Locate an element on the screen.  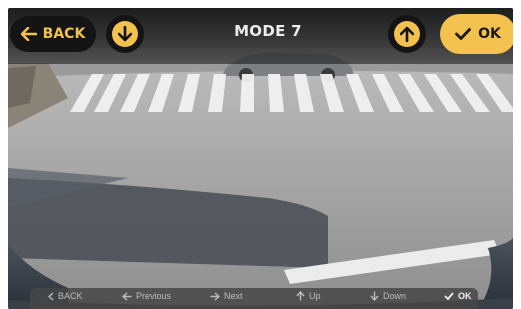
down-button is located at coordinates (125, 34).